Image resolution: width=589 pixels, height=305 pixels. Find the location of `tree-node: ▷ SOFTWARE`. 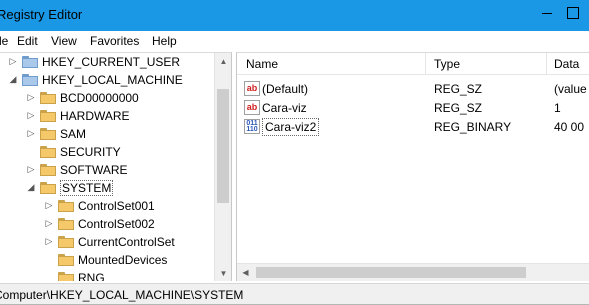

tree-node: ▷ SOFTWARE is located at coordinates (107, 170).